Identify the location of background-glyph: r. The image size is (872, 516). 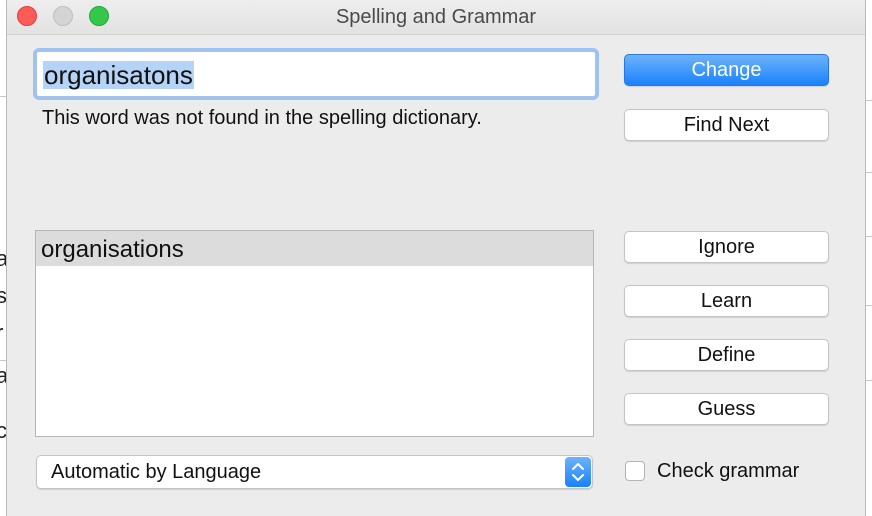
(1, 333).